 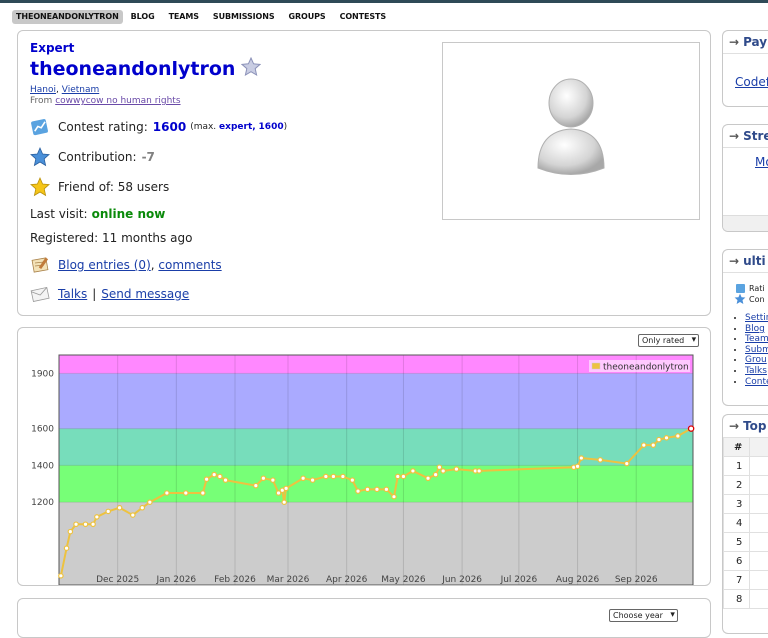 I want to click on sidebar-link-talks: Talks, so click(x=756, y=371).